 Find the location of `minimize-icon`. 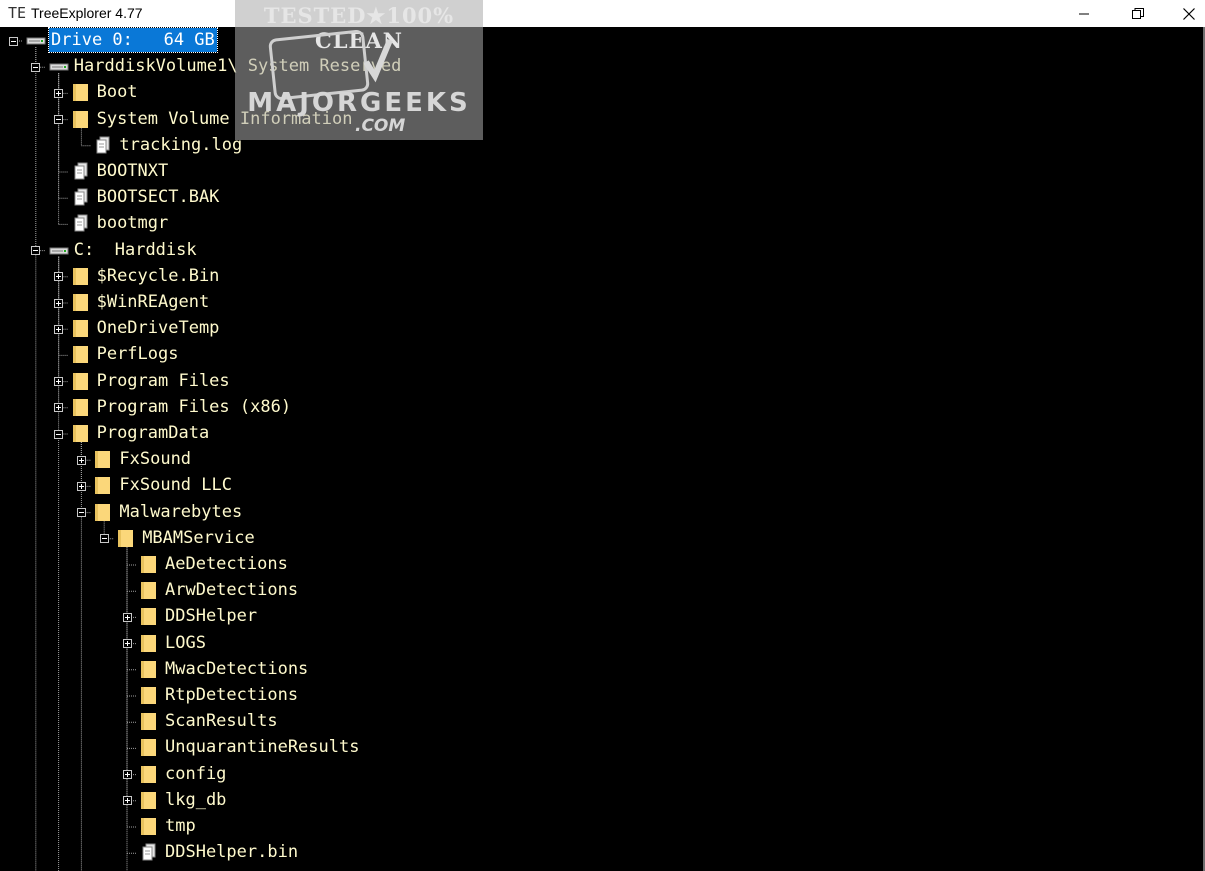

minimize-icon is located at coordinates (1084, 13).